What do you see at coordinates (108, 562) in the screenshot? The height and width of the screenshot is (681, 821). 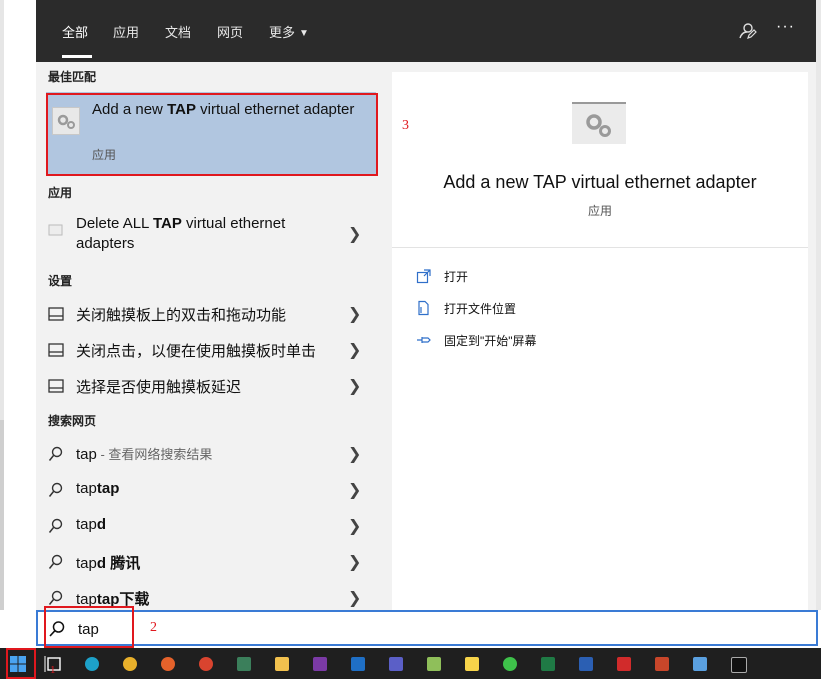 I see `web-result-label: tapd 腾讯` at bounding box center [108, 562].